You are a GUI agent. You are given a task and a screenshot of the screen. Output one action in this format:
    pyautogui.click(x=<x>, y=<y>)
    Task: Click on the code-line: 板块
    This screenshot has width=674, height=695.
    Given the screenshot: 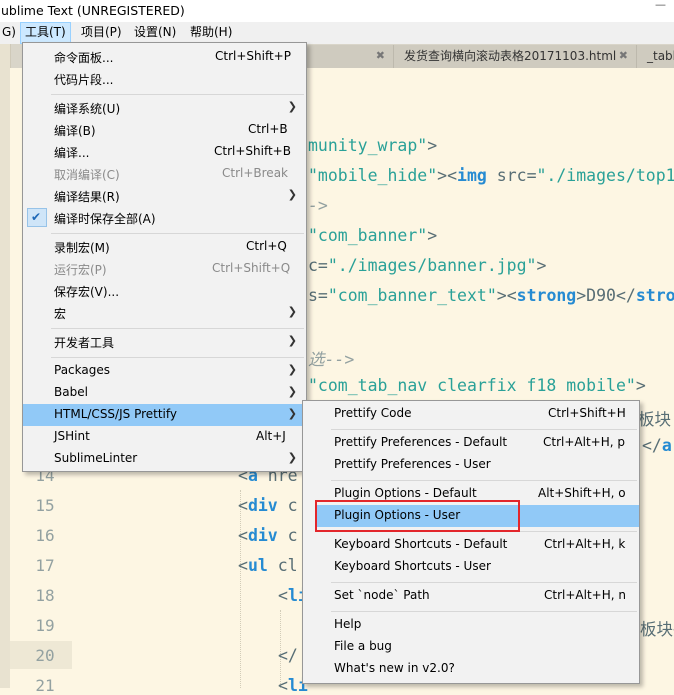 What is the action you would take?
    pyautogui.click(x=654, y=418)
    